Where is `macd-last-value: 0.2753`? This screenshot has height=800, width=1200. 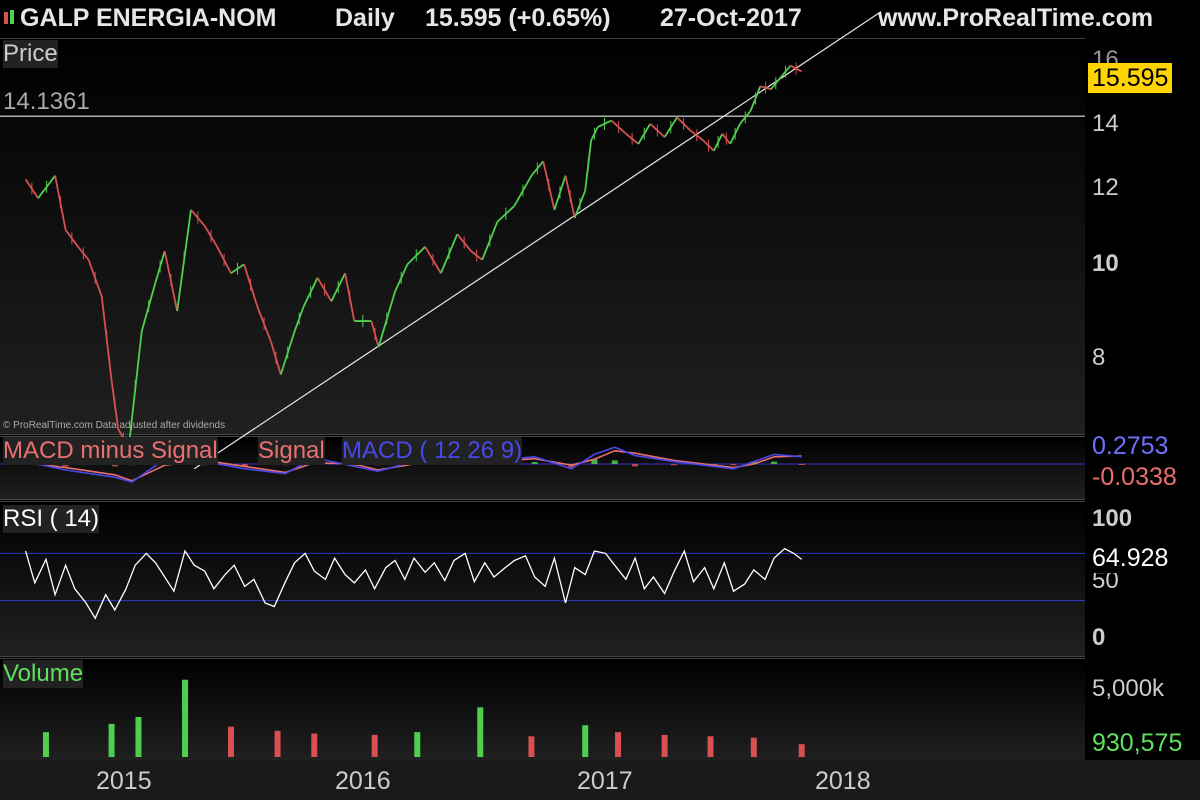
macd-last-value: 0.2753 is located at coordinates (1130, 446).